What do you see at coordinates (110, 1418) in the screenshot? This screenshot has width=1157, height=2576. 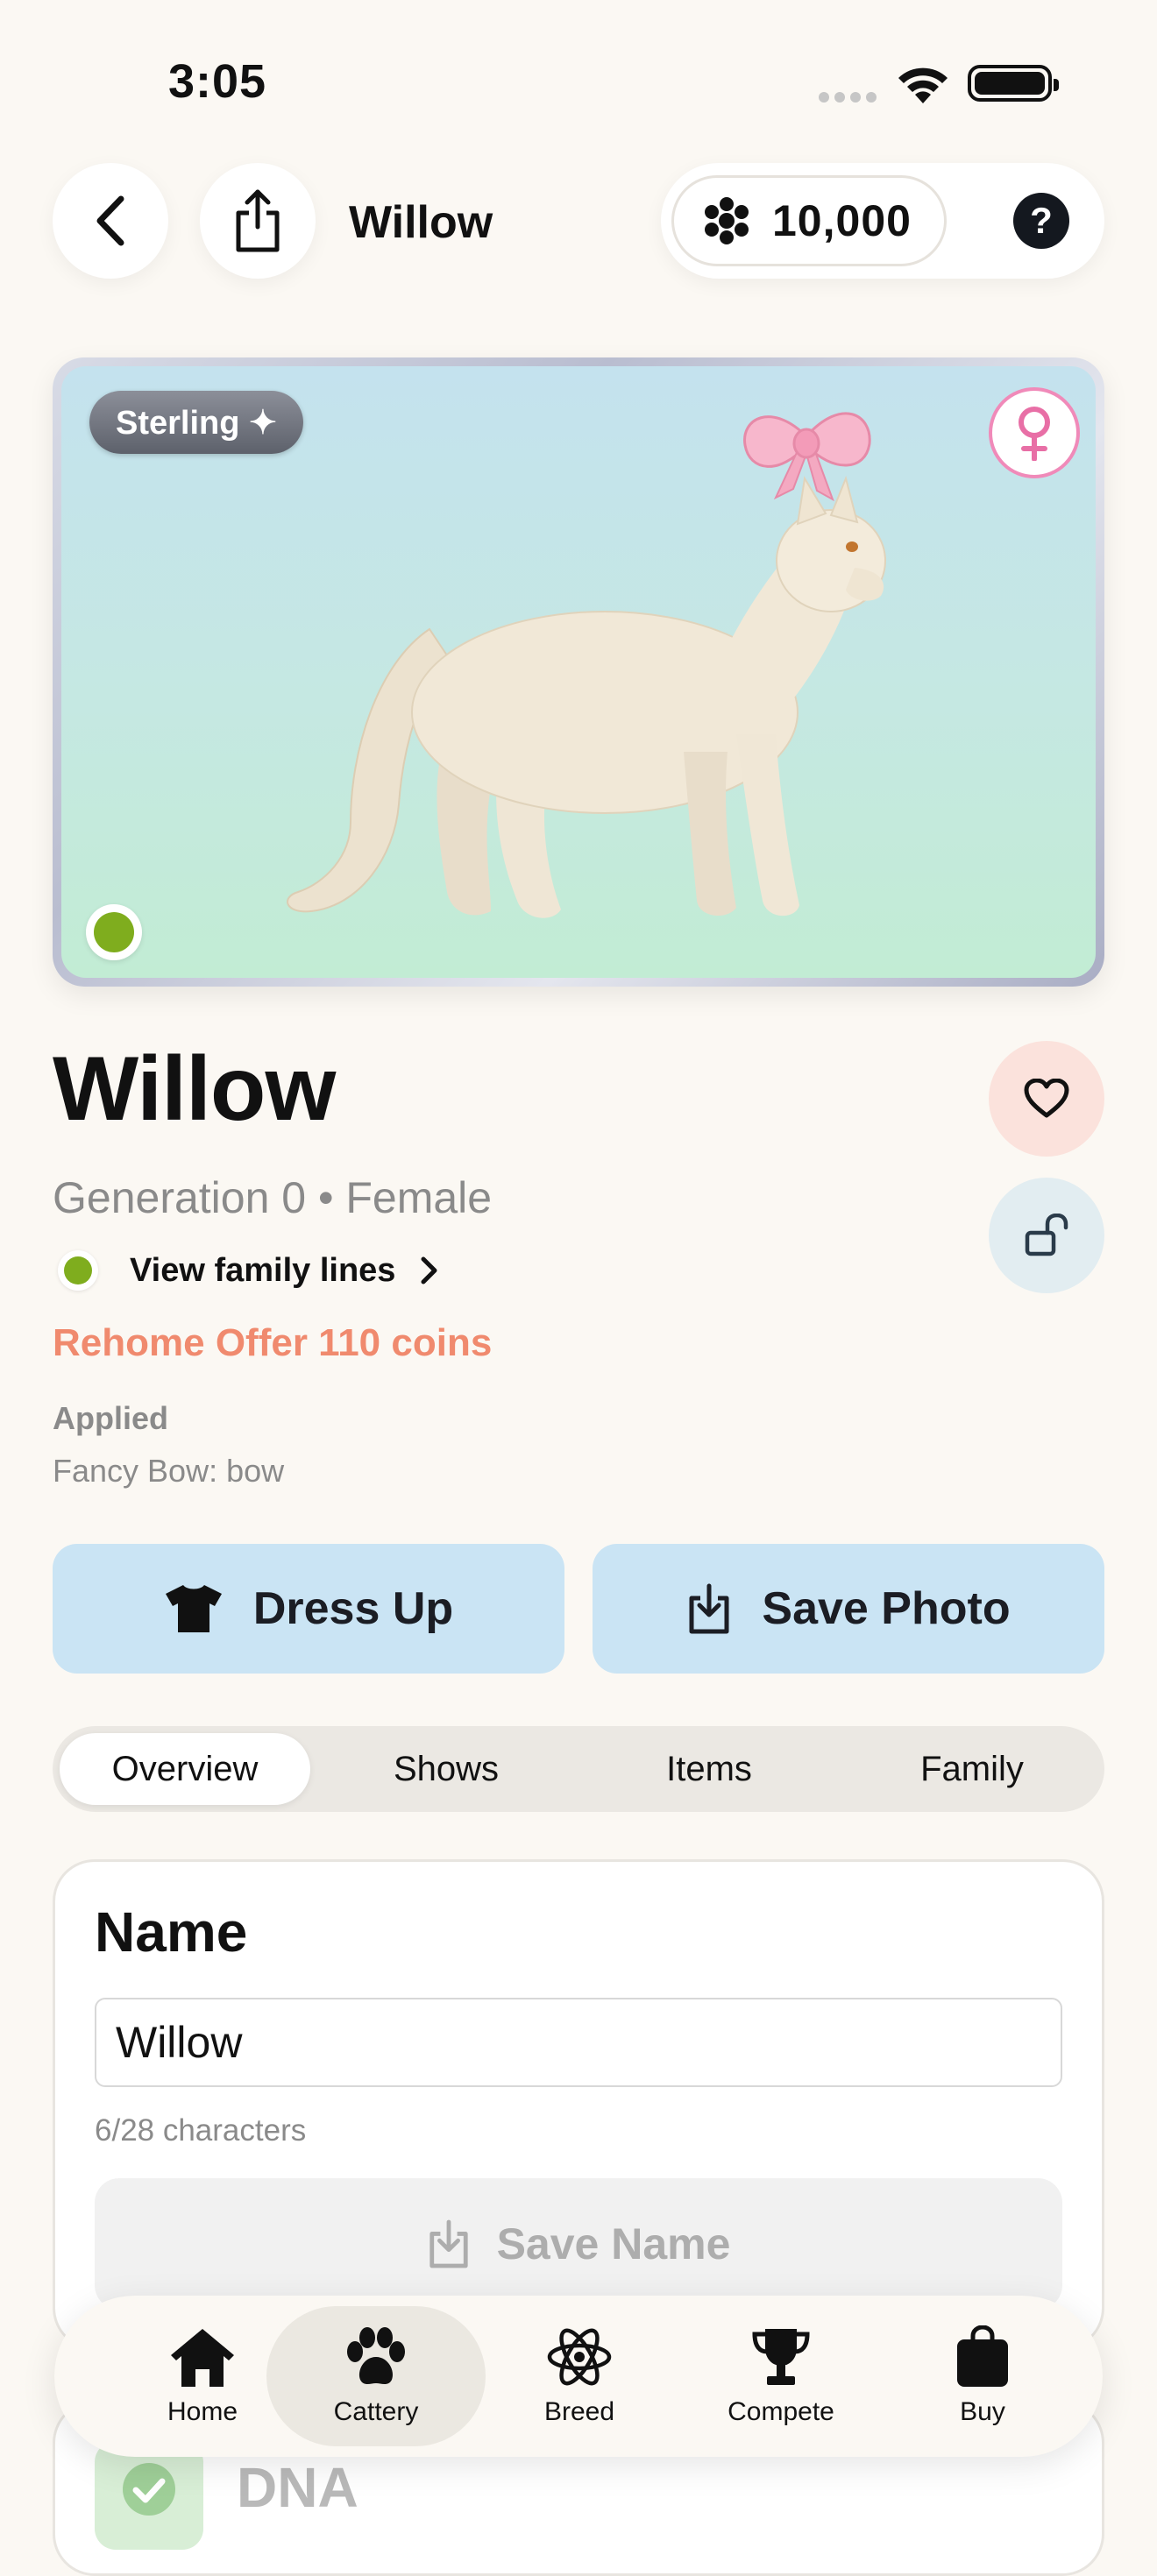 I see `applied-label: Applied` at bounding box center [110, 1418].